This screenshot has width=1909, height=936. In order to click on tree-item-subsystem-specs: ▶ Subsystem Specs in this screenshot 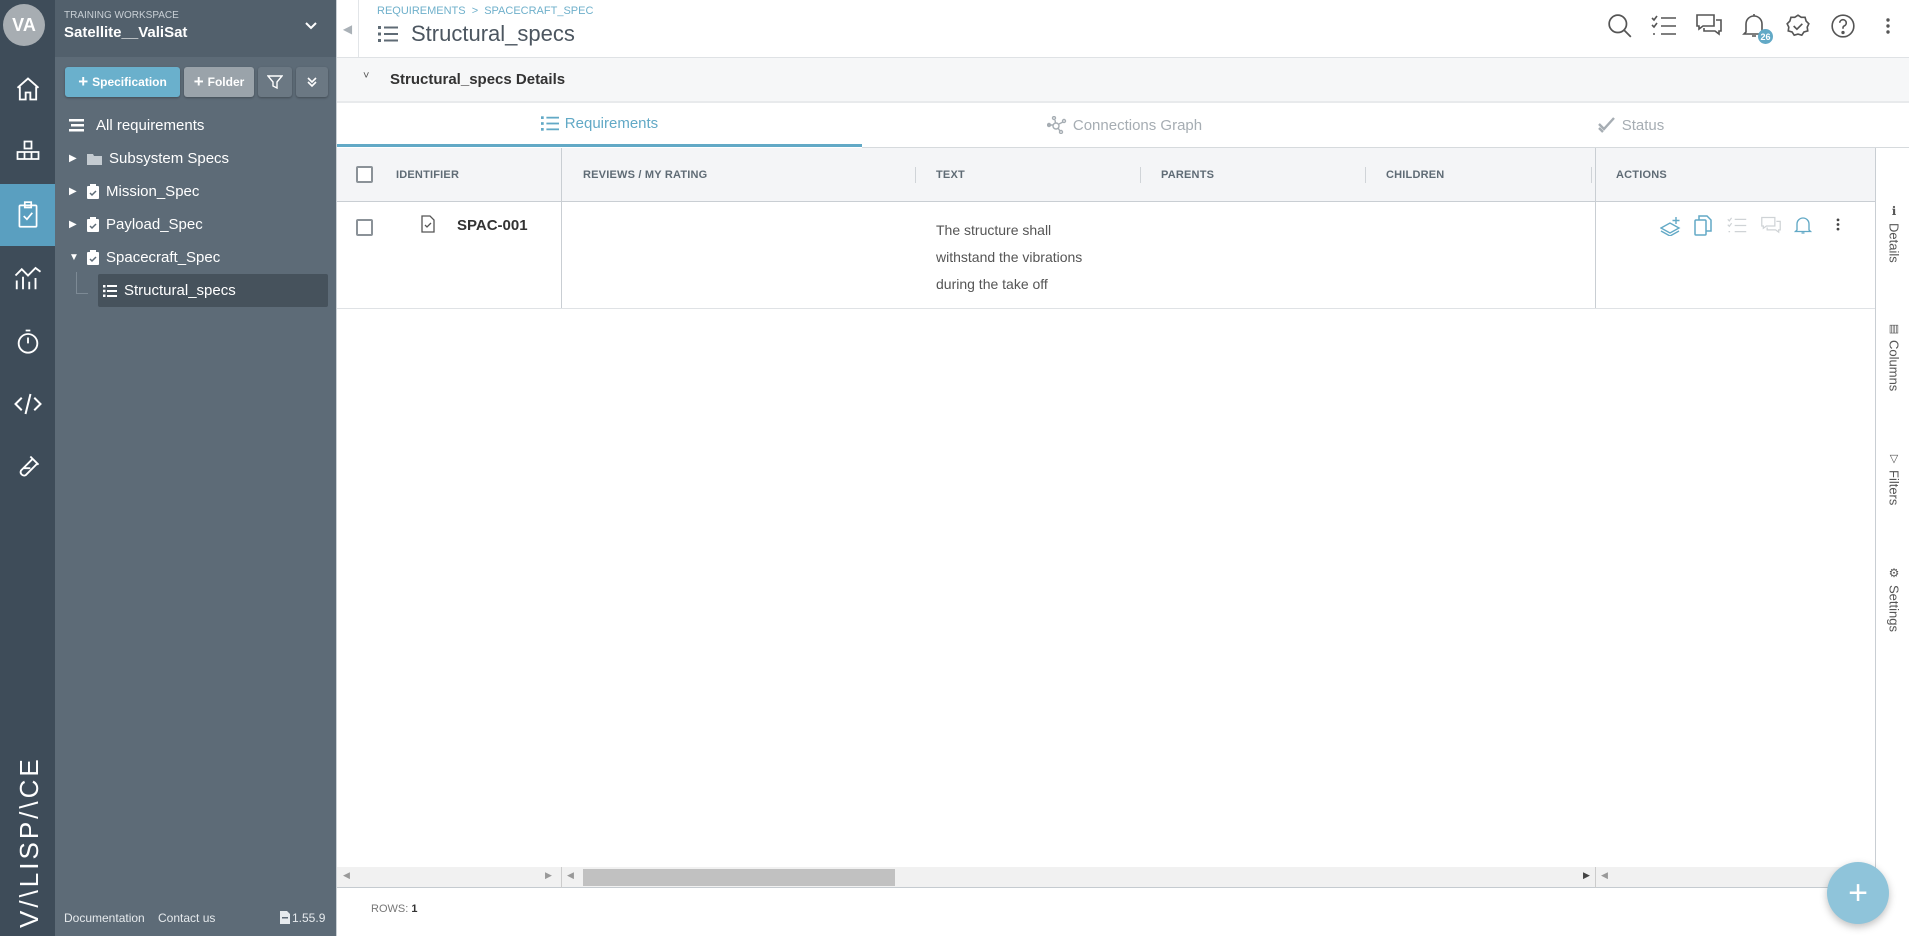, I will do `click(195, 158)`.